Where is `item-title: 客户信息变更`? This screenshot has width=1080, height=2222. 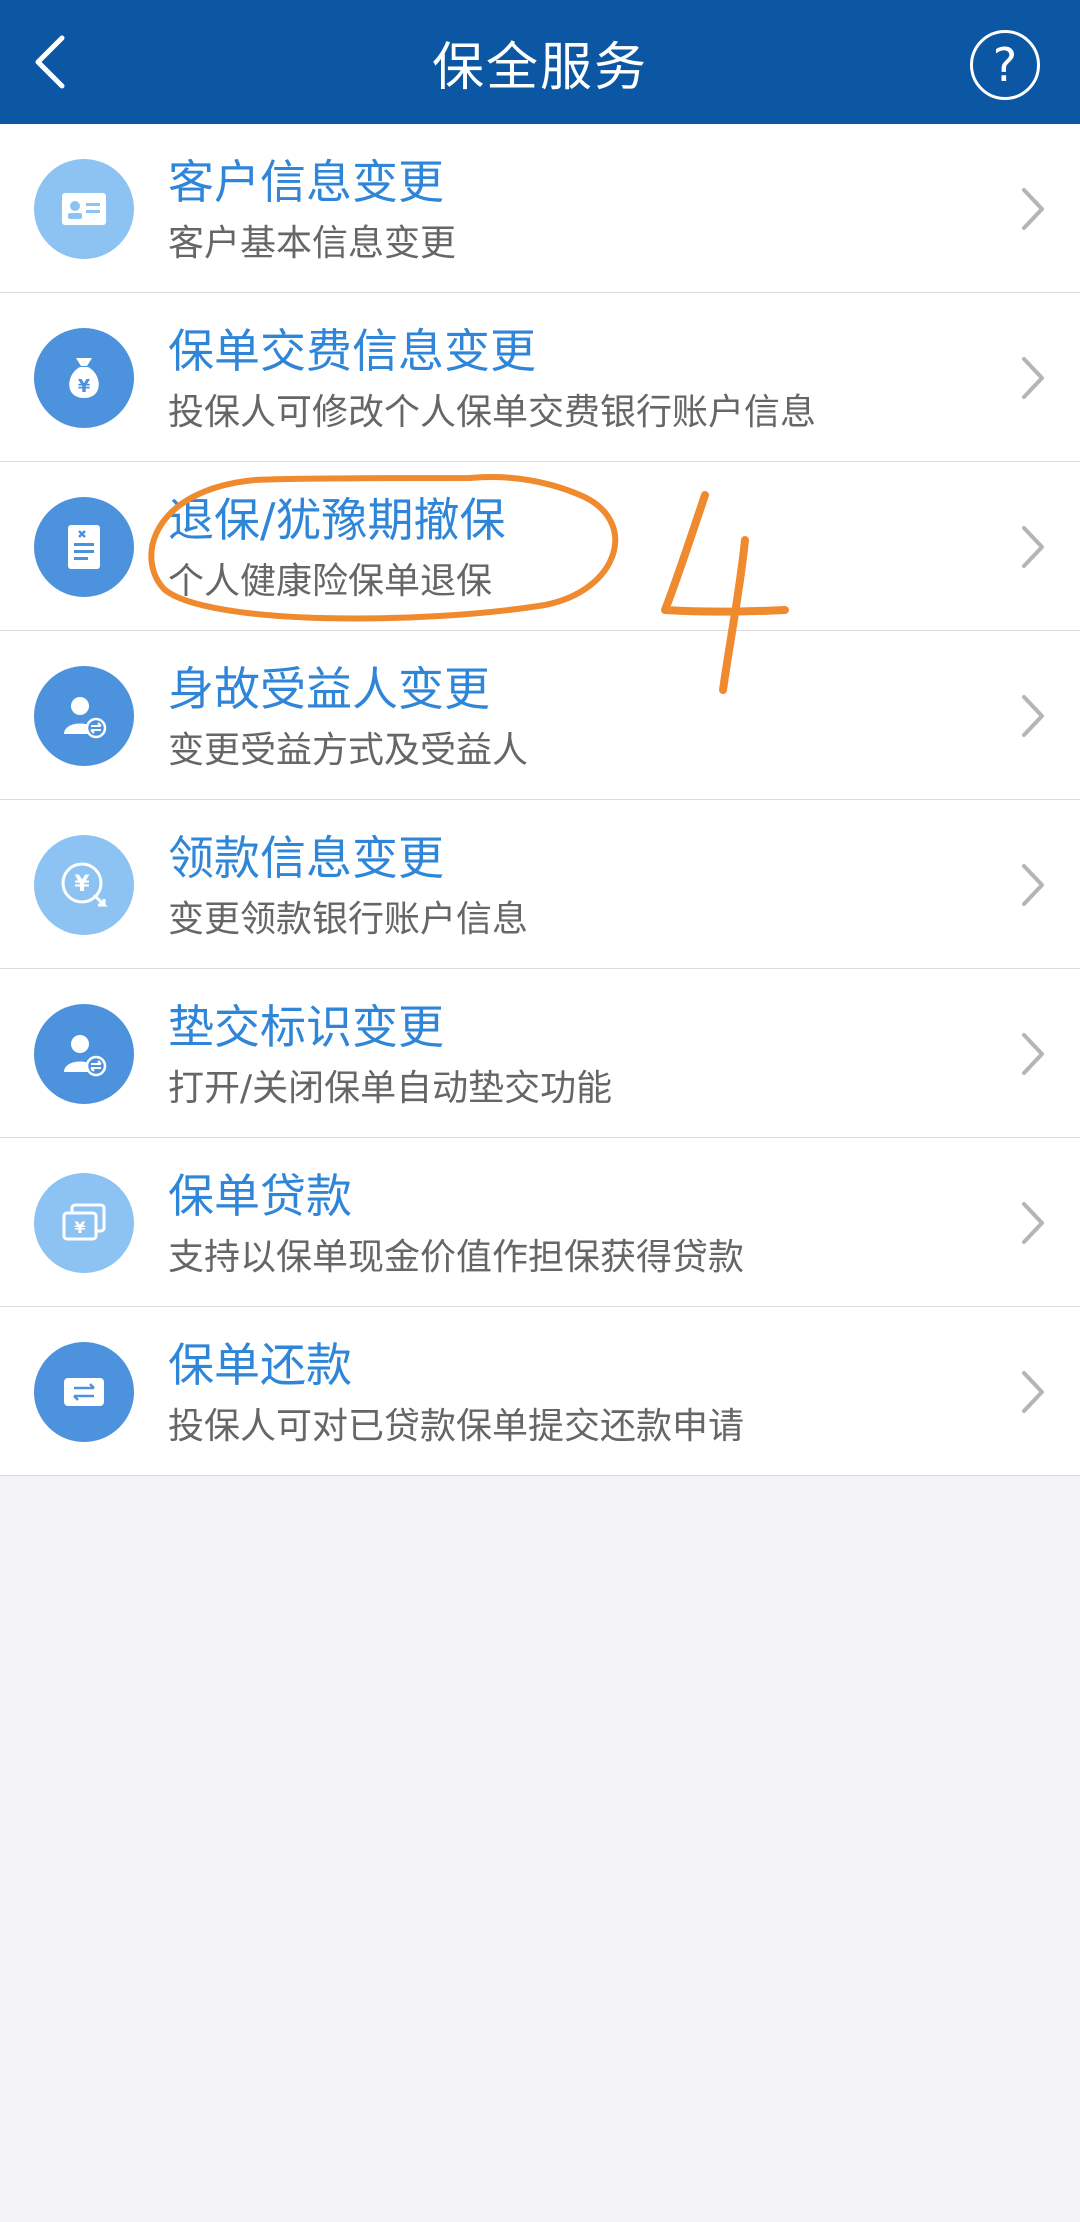
item-title: 客户信息变更 is located at coordinates (306, 182).